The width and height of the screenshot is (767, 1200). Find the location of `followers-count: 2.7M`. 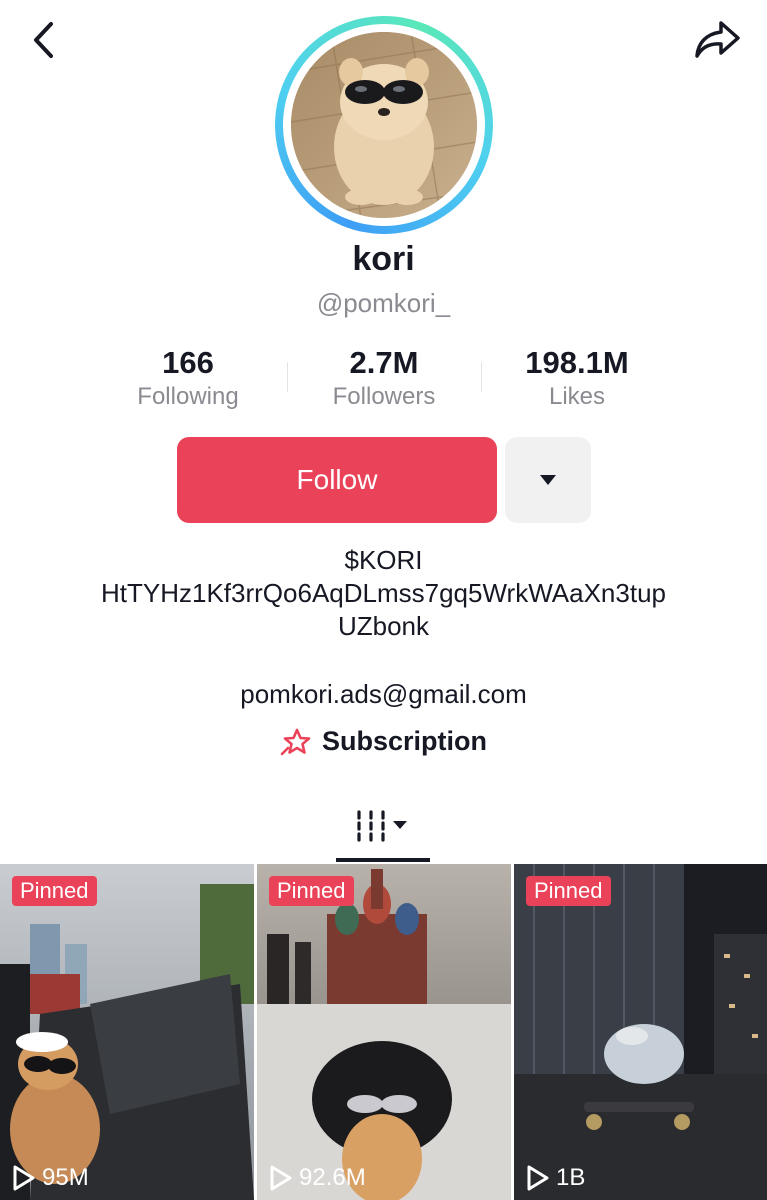

followers-count: 2.7M is located at coordinates (384, 362).